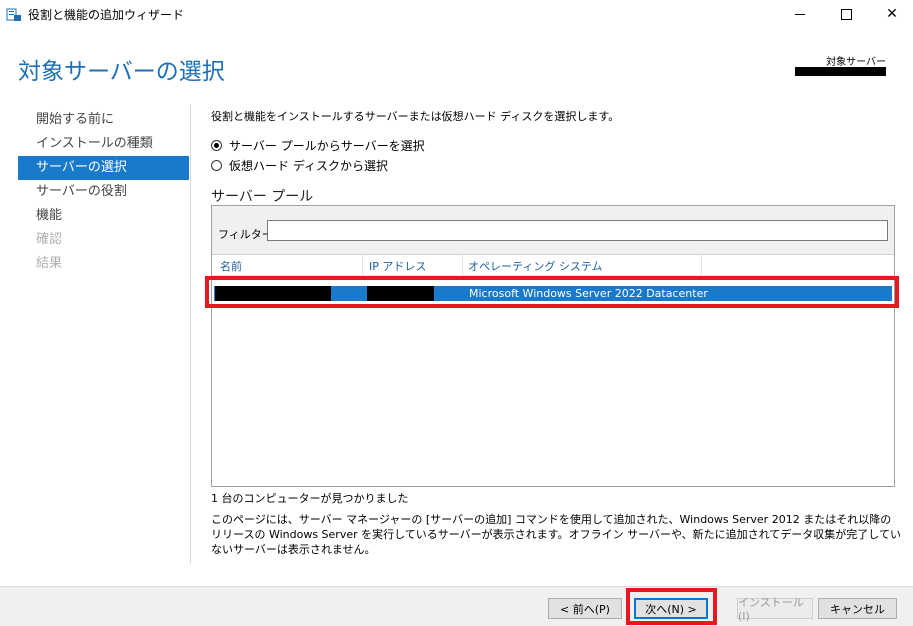 Image resolution: width=913 pixels, height=626 pixels. What do you see at coordinates (856, 62) in the screenshot?
I see `target-server-label: 対象サーバー` at bounding box center [856, 62].